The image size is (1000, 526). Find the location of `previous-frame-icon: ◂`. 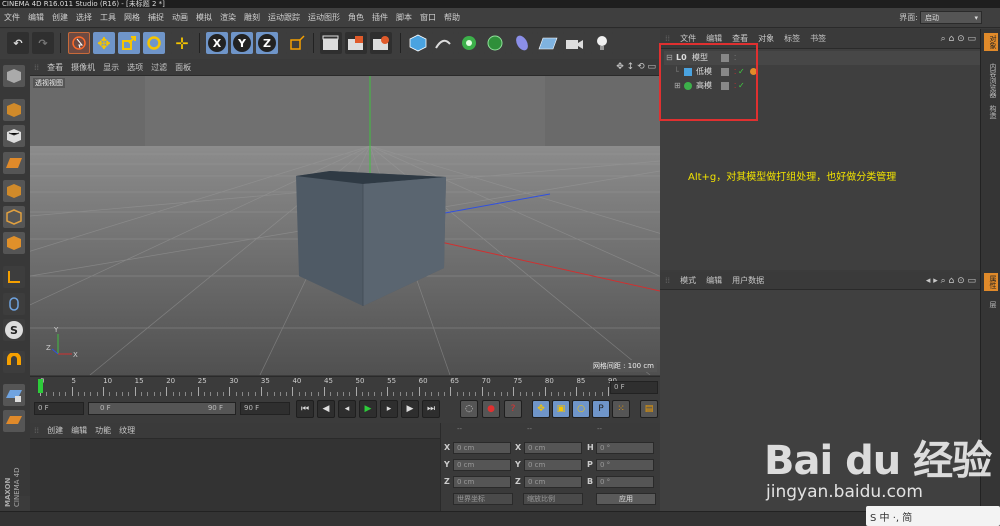

previous-frame-icon: ◂ is located at coordinates (347, 409).